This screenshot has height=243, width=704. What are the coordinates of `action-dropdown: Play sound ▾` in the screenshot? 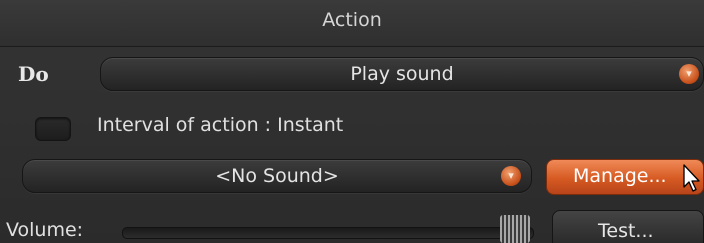 It's located at (402, 74).